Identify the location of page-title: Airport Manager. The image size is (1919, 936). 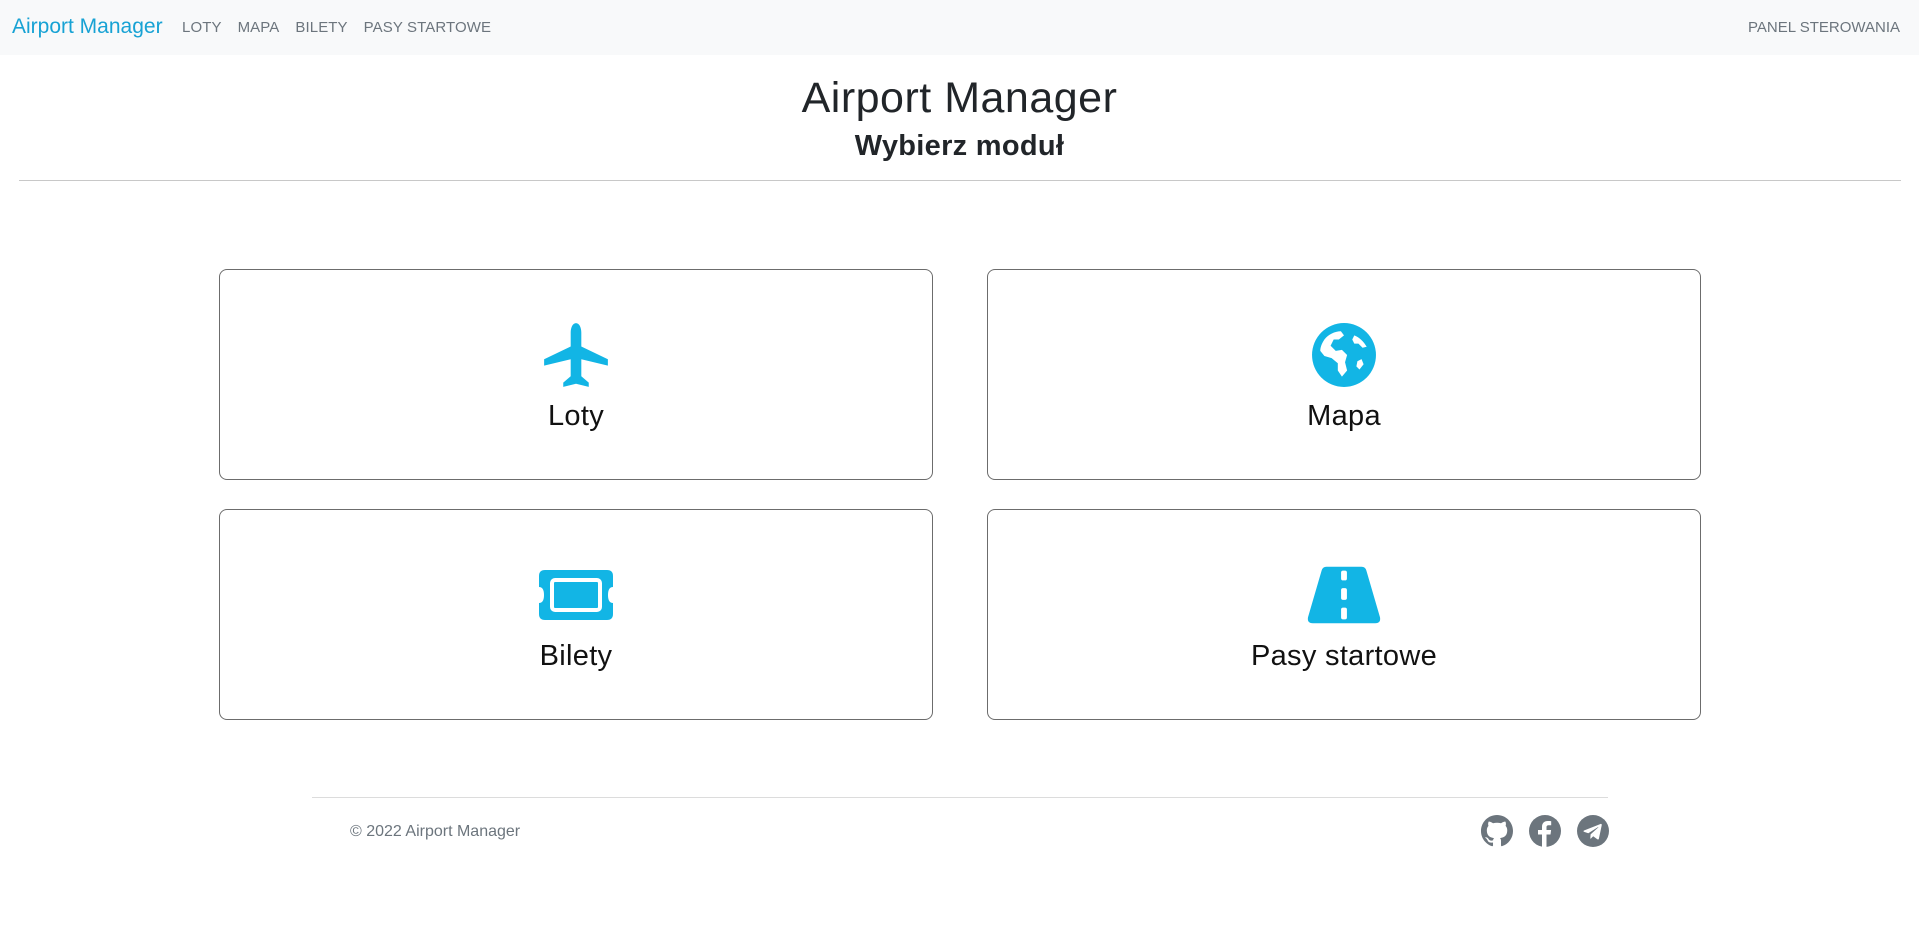
(959, 98).